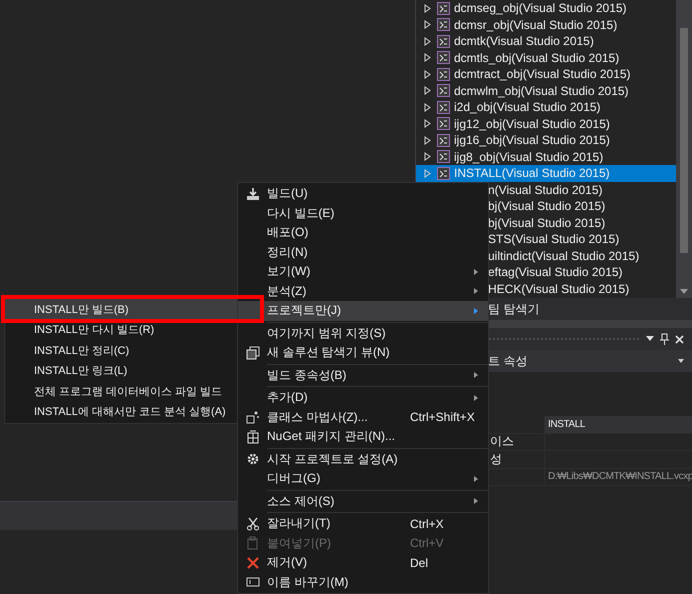 This screenshot has height=594, width=692. What do you see at coordinates (514, 309) in the screenshot?
I see `team-explorer-tab: 팀 탐색기` at bounding box center [514, 309].